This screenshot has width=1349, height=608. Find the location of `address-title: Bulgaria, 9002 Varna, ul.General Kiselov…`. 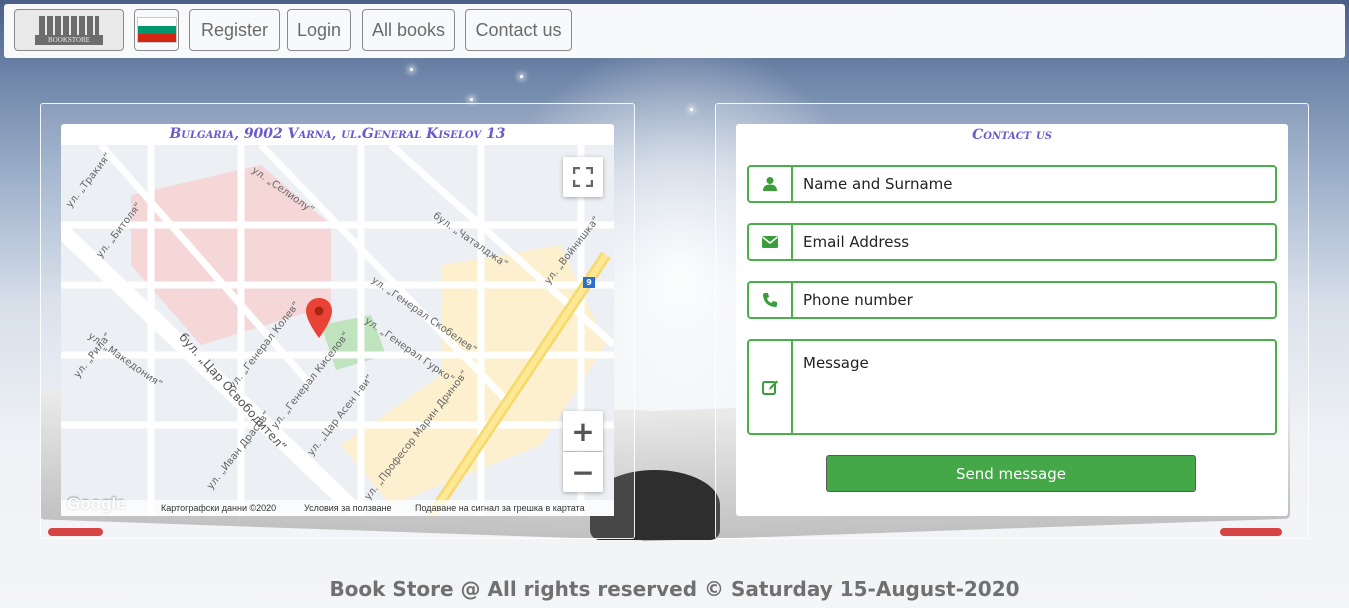

address-title: Bulgaria, 9002 Varna, ul.General Kiselov… is located at coordinates (337, 134).